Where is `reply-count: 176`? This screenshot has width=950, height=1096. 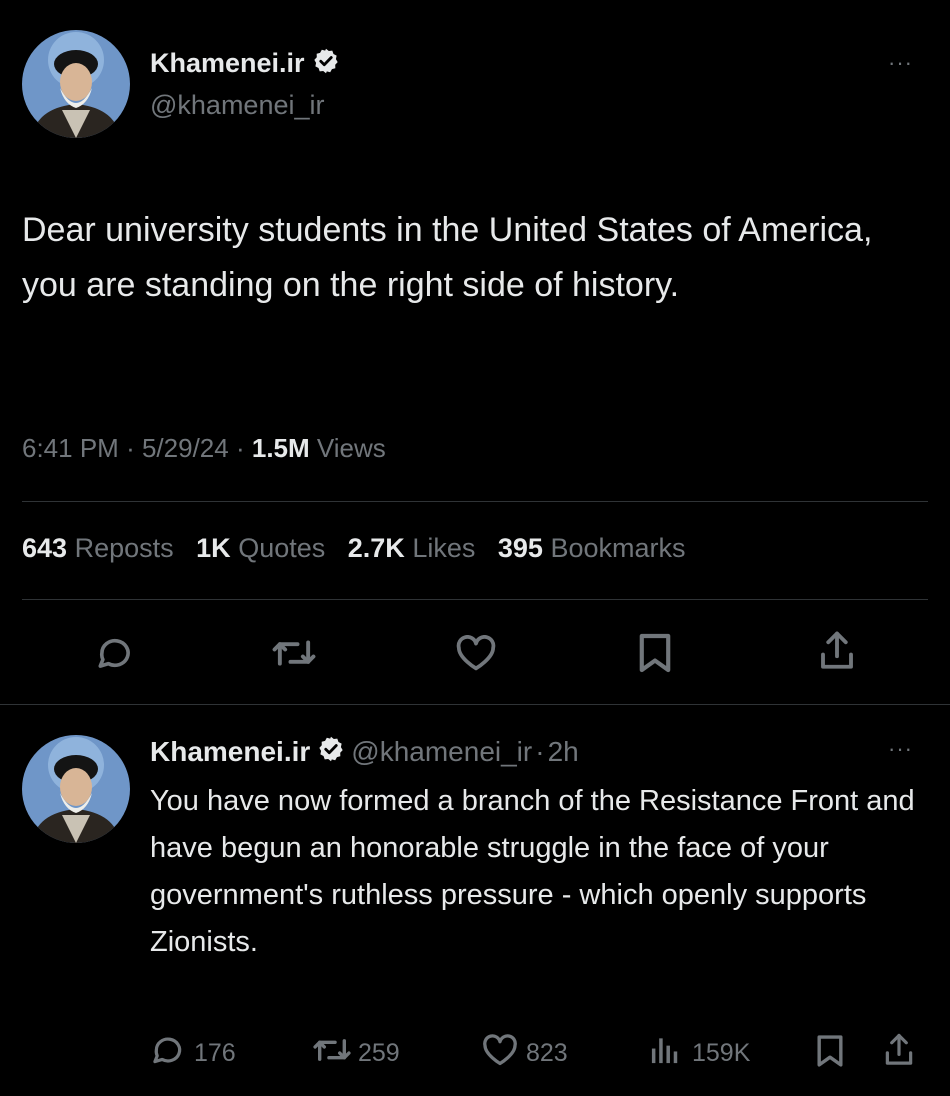
reply-count: 176 is located at coordinates (215, 1053).